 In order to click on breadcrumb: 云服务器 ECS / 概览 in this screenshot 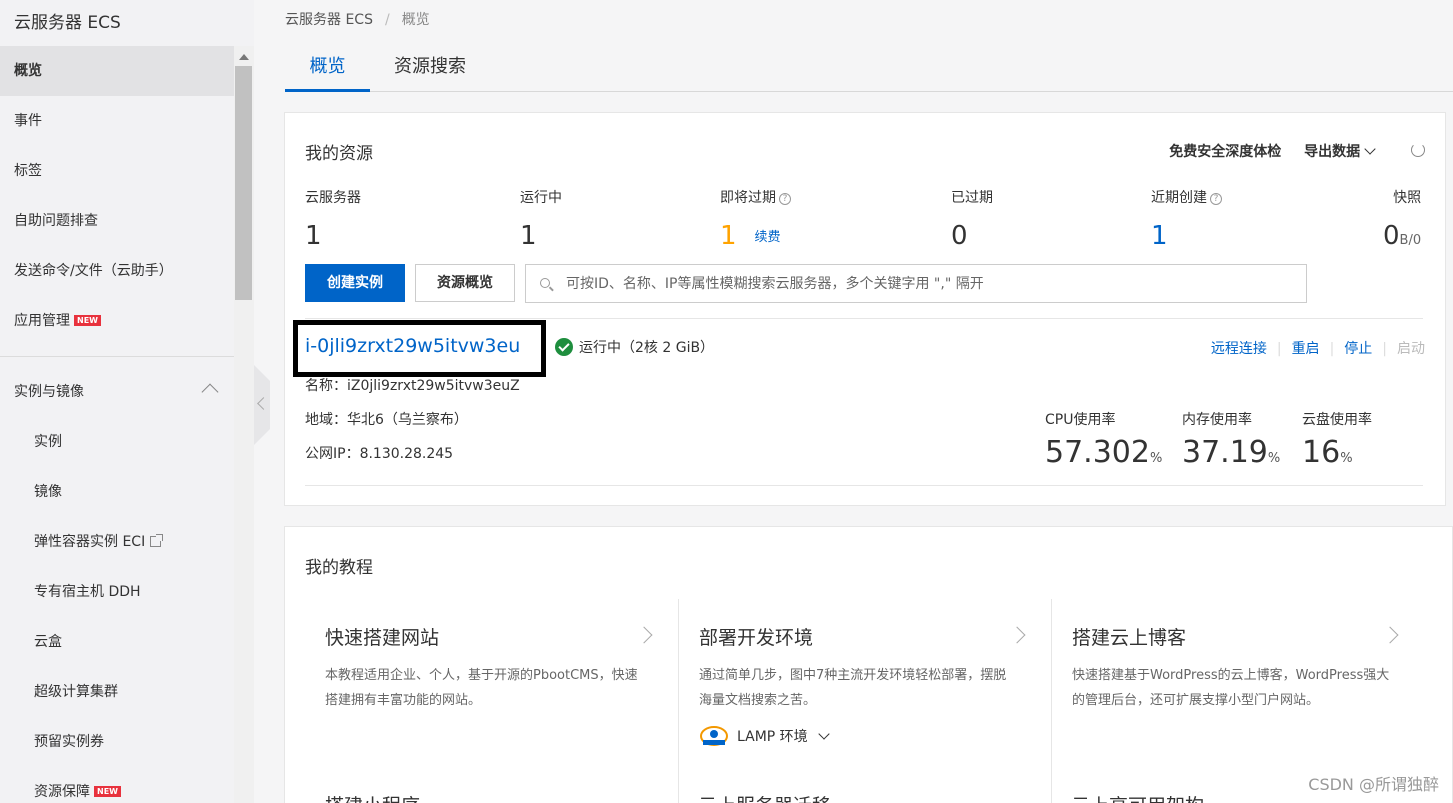, I will do `click(357, 20)`.